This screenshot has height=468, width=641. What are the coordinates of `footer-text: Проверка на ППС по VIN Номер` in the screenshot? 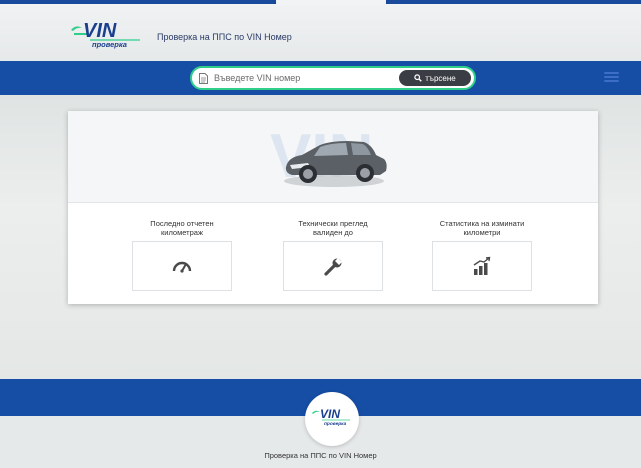 It's located at (320, 455).